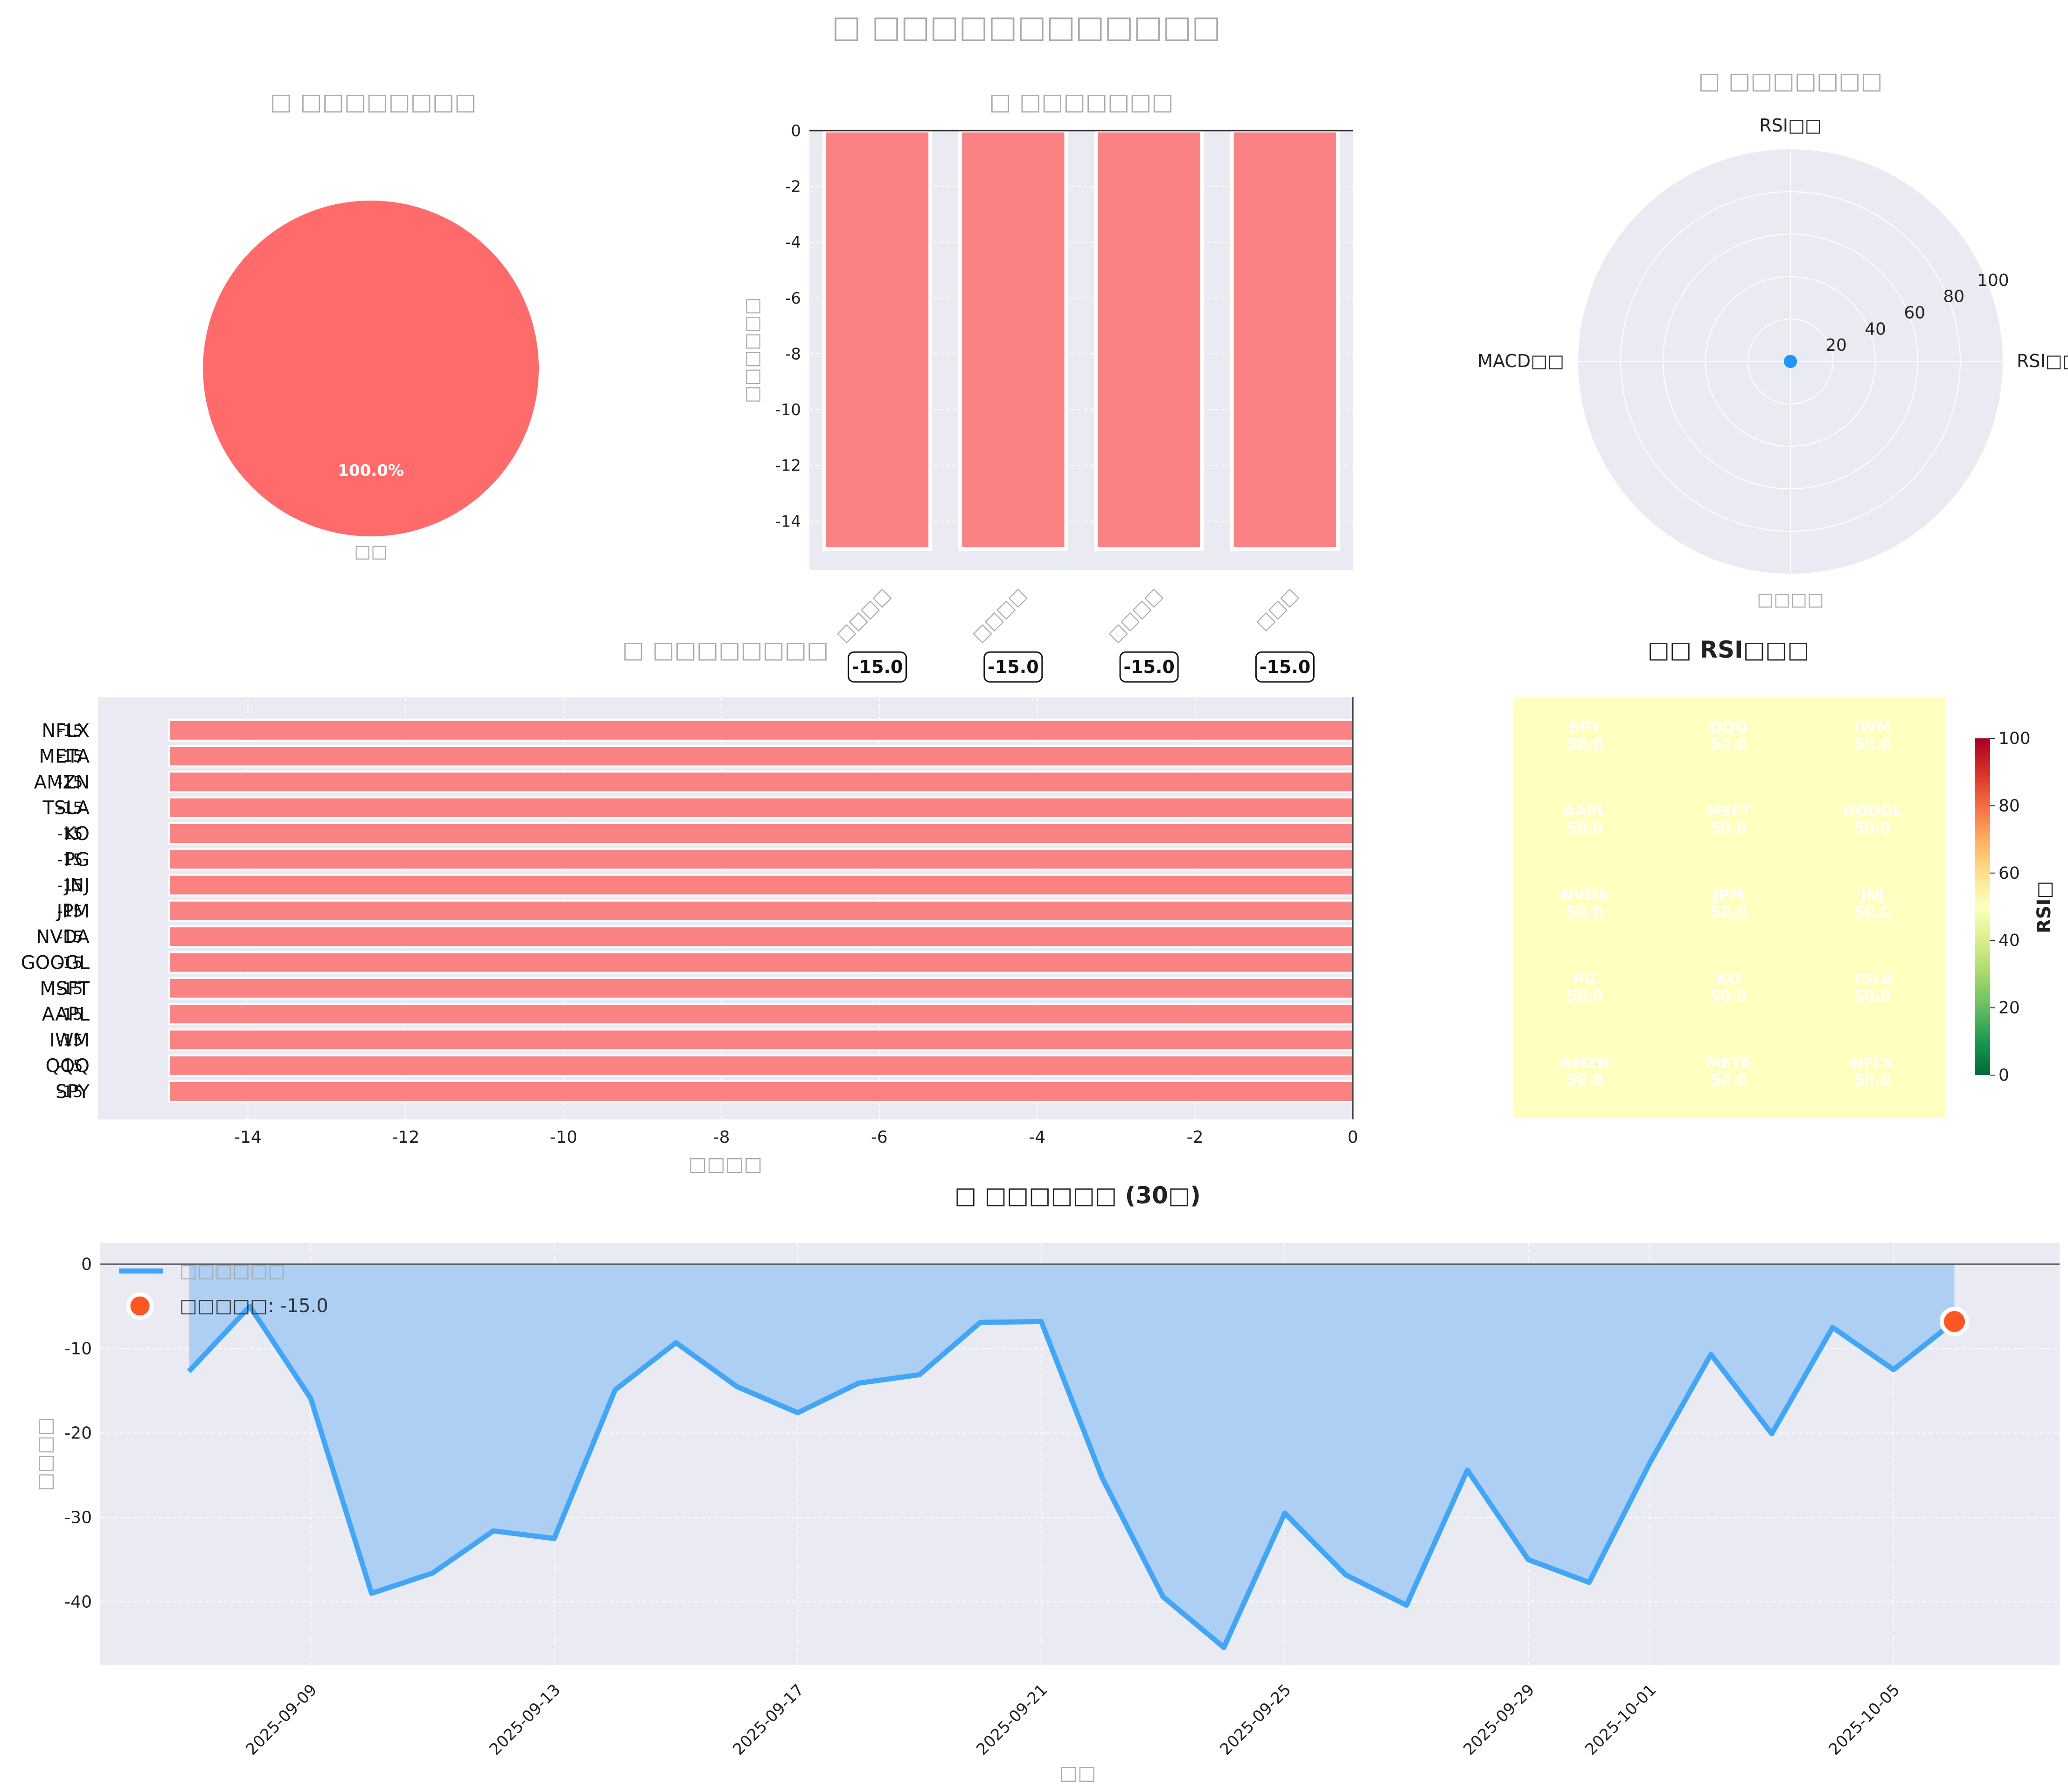 The width and height of the screenshot is (2068, 1792). I want to click on bar-title: □ □□□□□□□, so click(1081, 101).